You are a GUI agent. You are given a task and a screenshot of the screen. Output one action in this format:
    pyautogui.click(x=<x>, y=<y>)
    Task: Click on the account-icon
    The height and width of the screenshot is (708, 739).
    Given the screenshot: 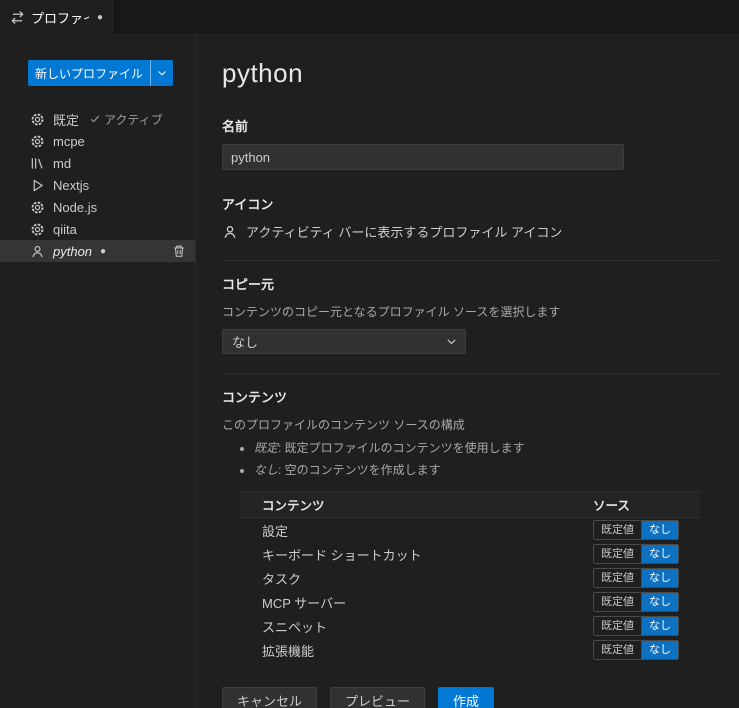 What is the action you would take?
    pyautogui.click(x=230, y=232)
    